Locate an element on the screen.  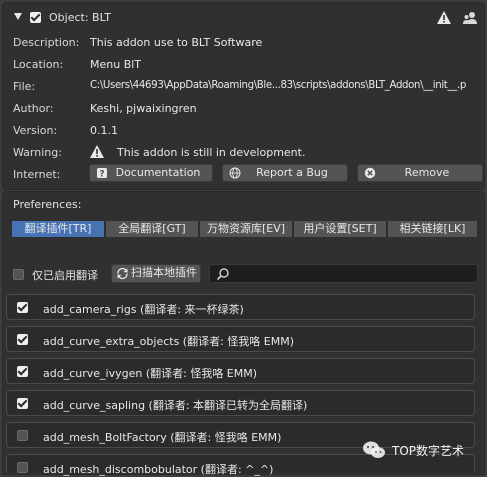
version-value: 0.1.1 is located at coordinates (104, 130).